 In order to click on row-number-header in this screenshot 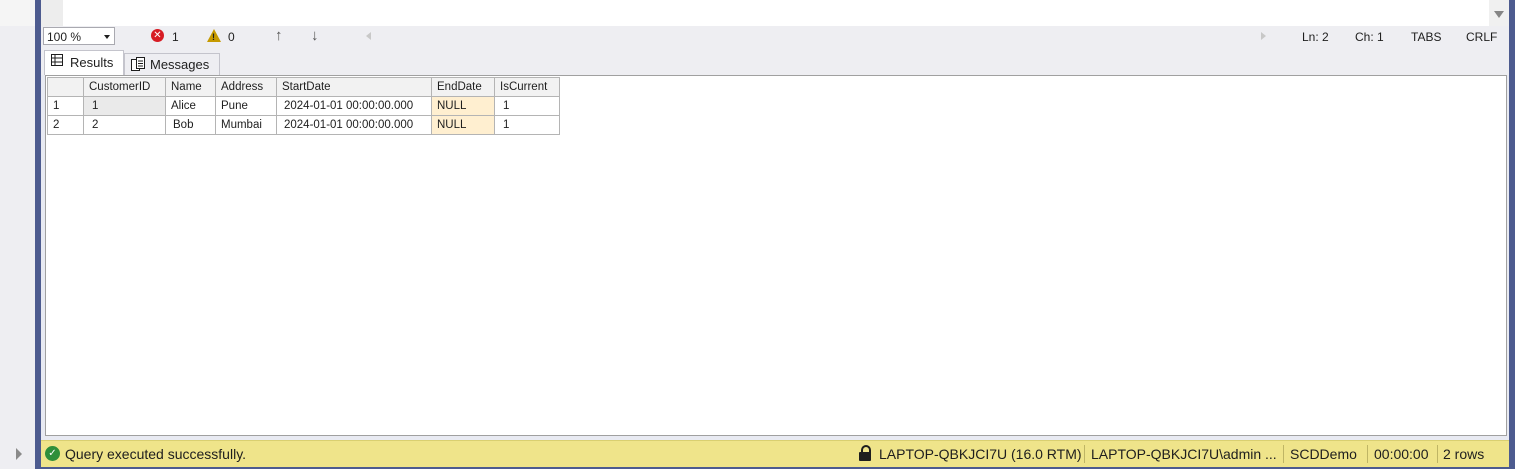, I will do `click(65, 87)`.